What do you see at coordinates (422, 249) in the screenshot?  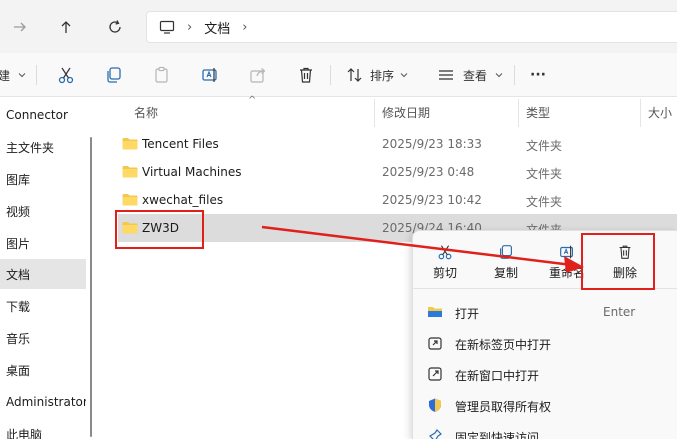 I see `annotation-arrow` at bounding box center [422, 249].